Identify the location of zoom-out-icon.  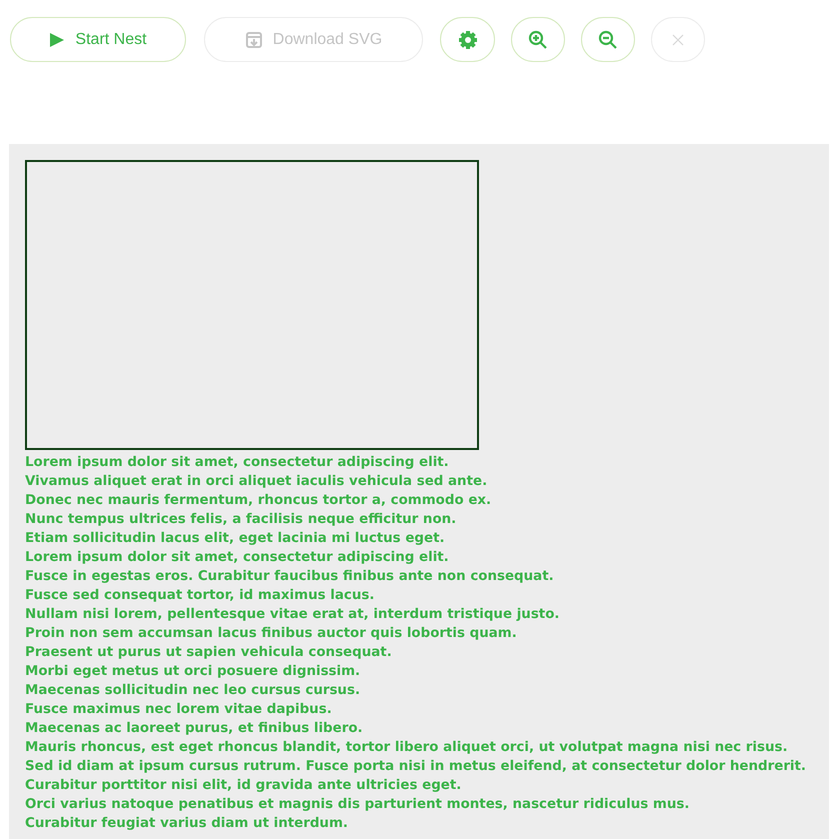
(608, 40).